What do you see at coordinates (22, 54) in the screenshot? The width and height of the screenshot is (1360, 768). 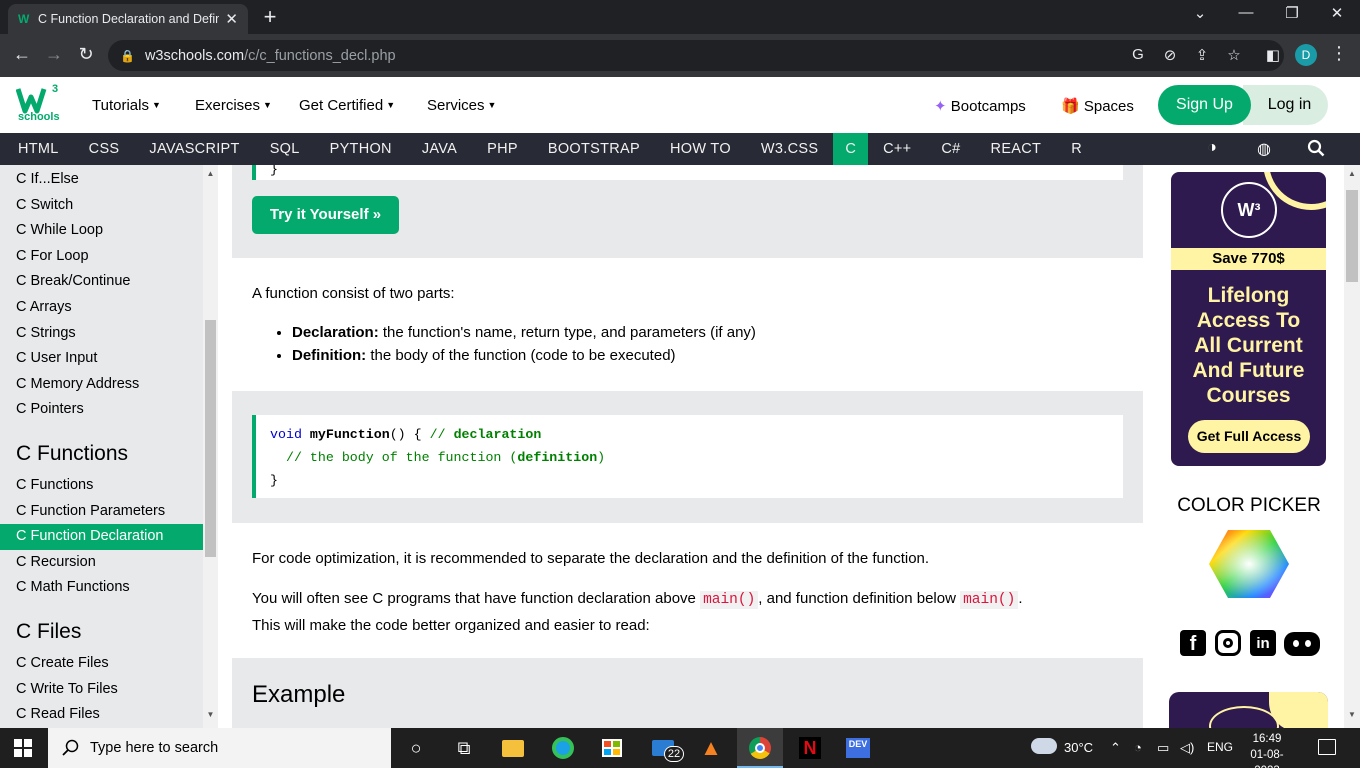 I see `back-icon: ←` at bounding box center [22, 54].